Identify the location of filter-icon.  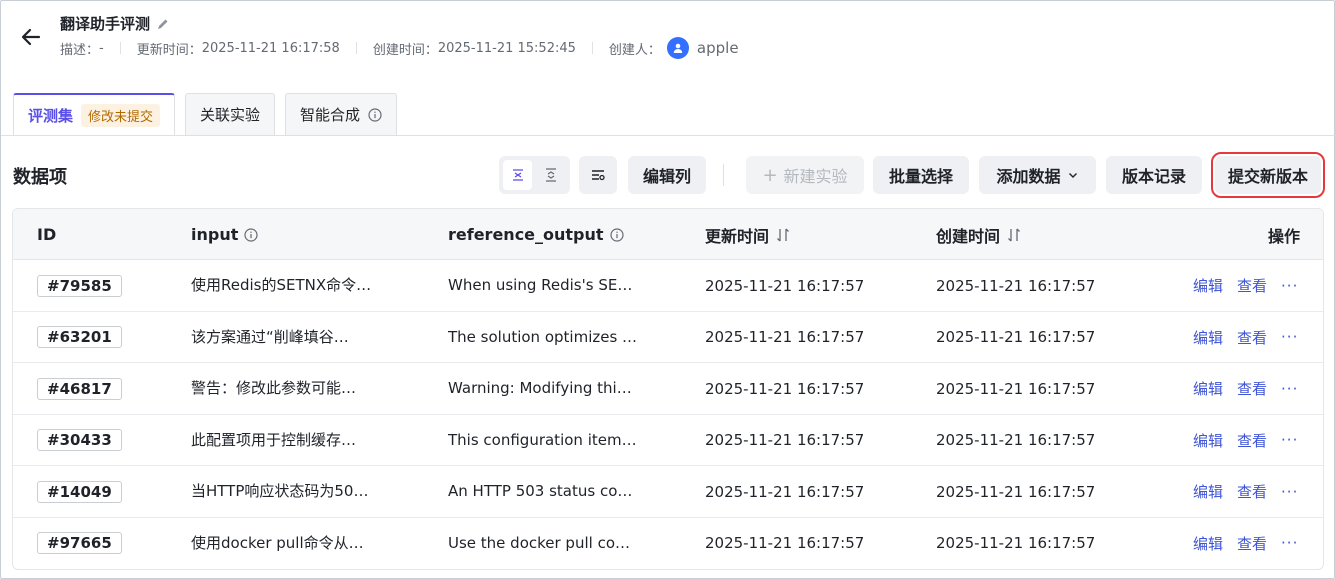
(598, 175).